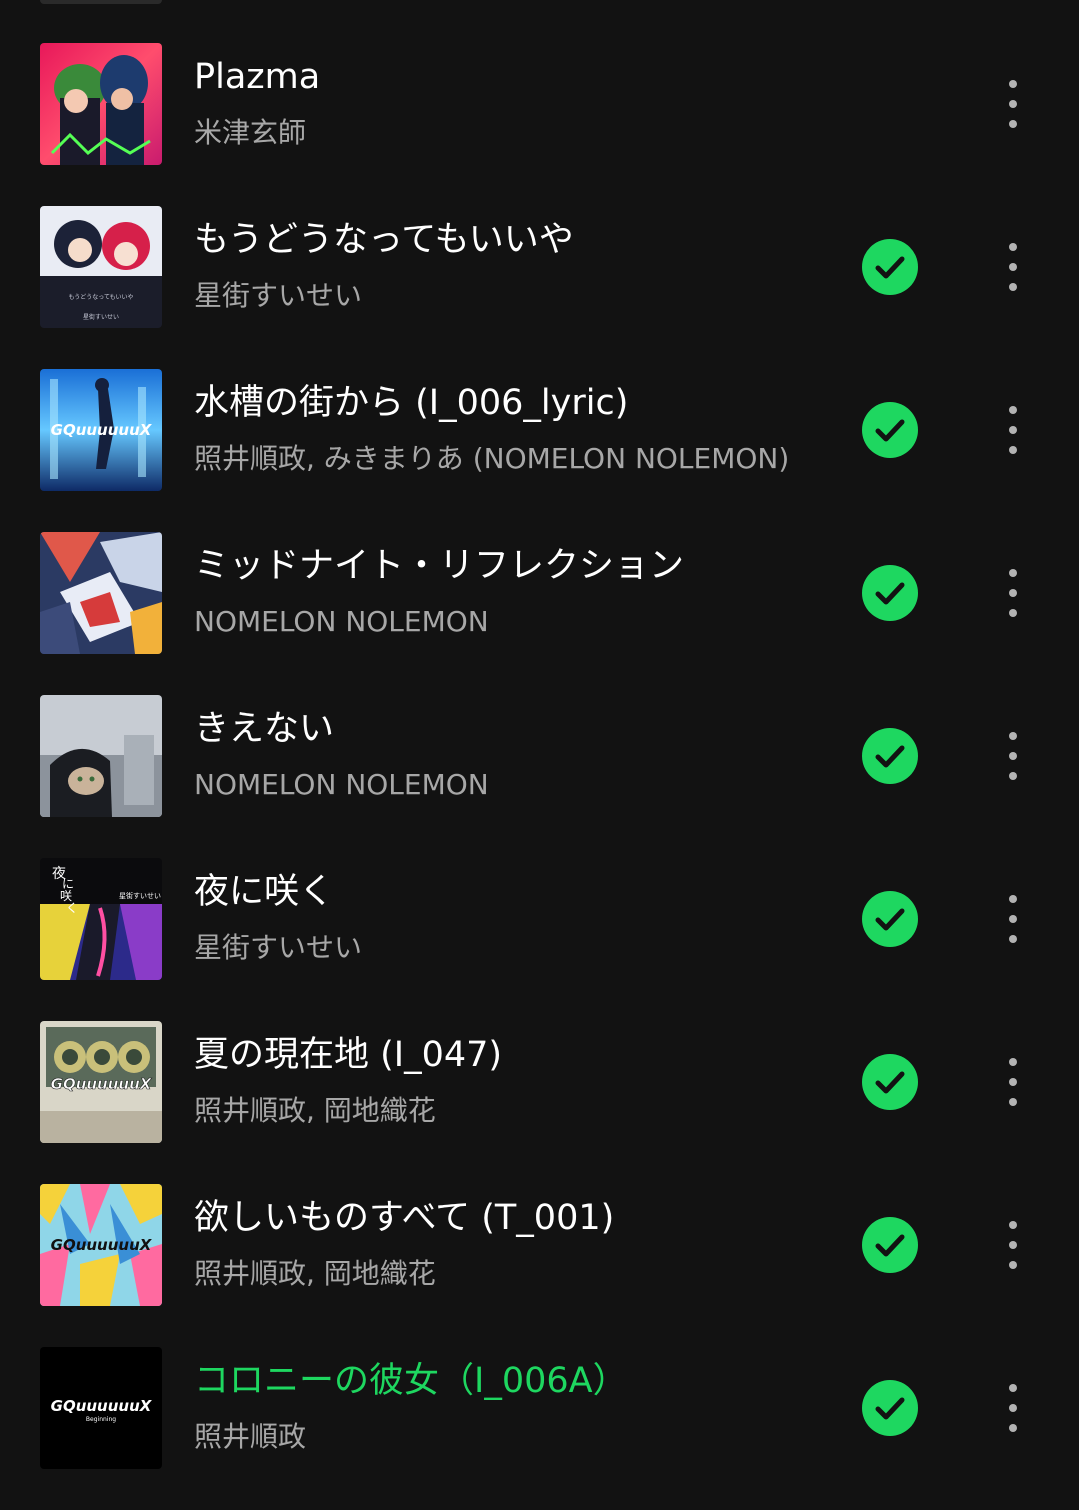 The image size is (1079, 1510). Describe the element at coordinates (264, 729) in the screenshot. I see `track-title: きえない` at that location.